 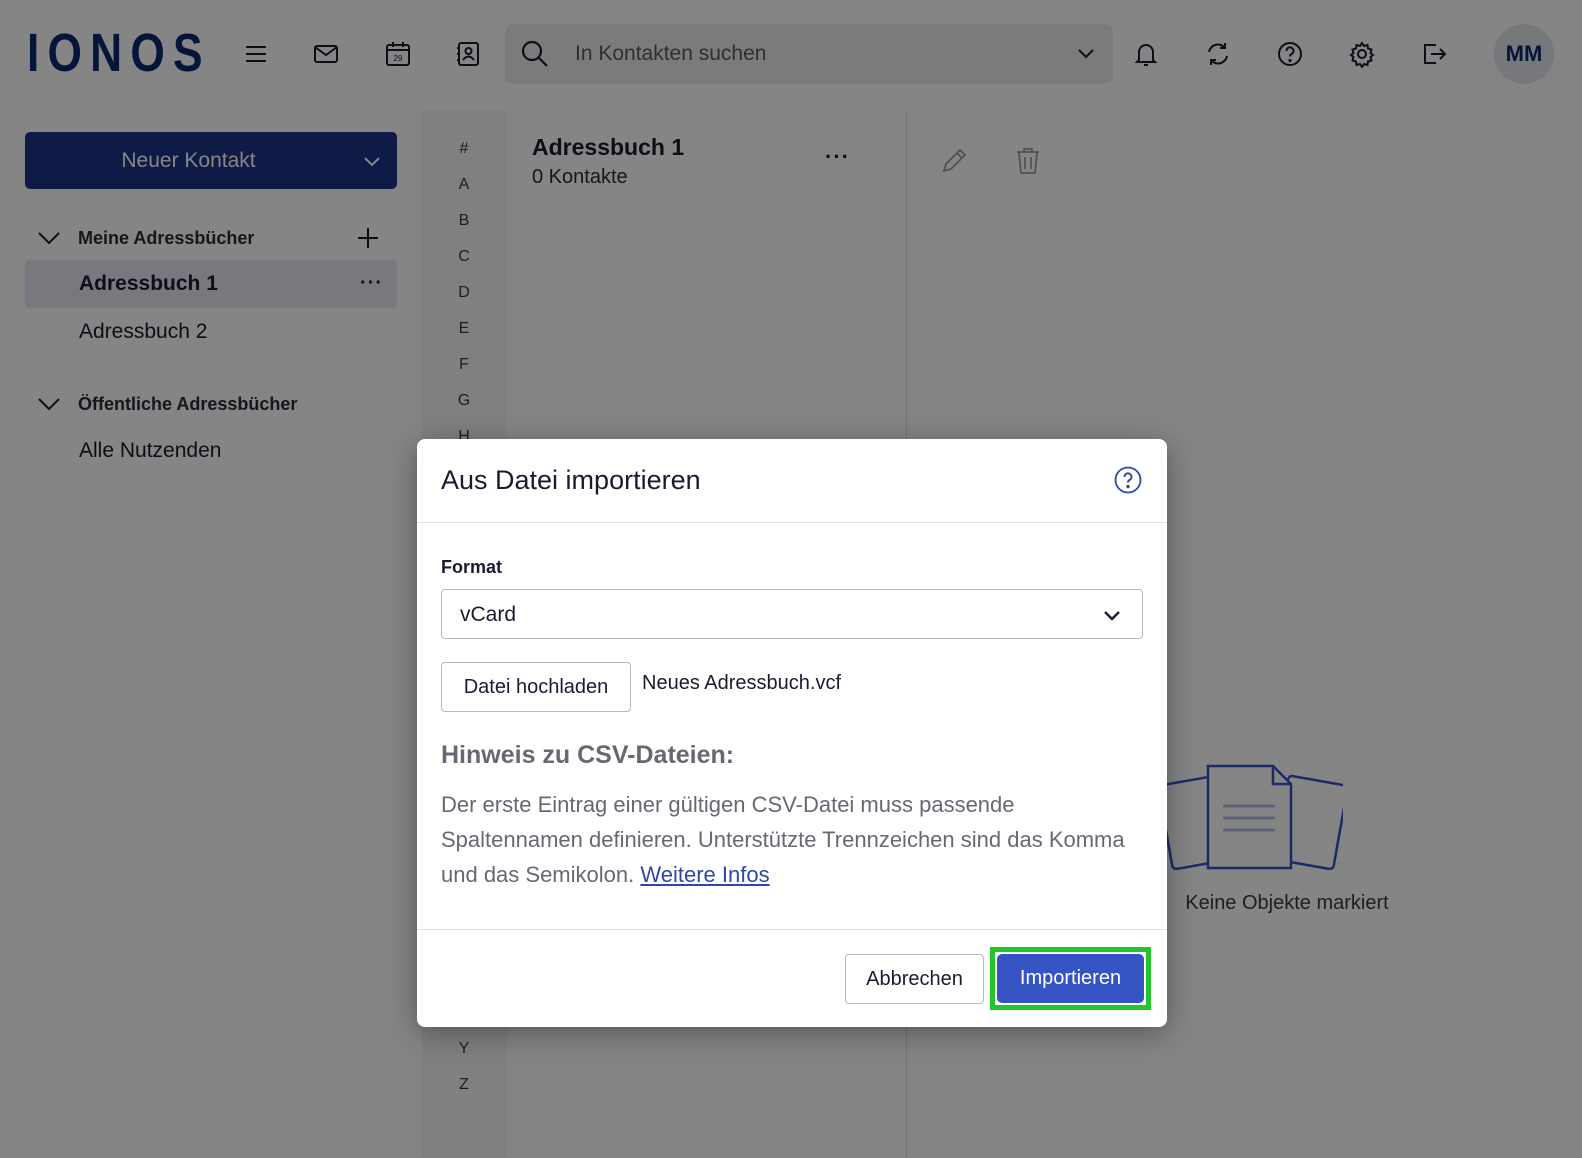 What do you see at coordinates (1128, 480) in the screenshot?
I see `help-icon` at bounding box center [1128, 480].